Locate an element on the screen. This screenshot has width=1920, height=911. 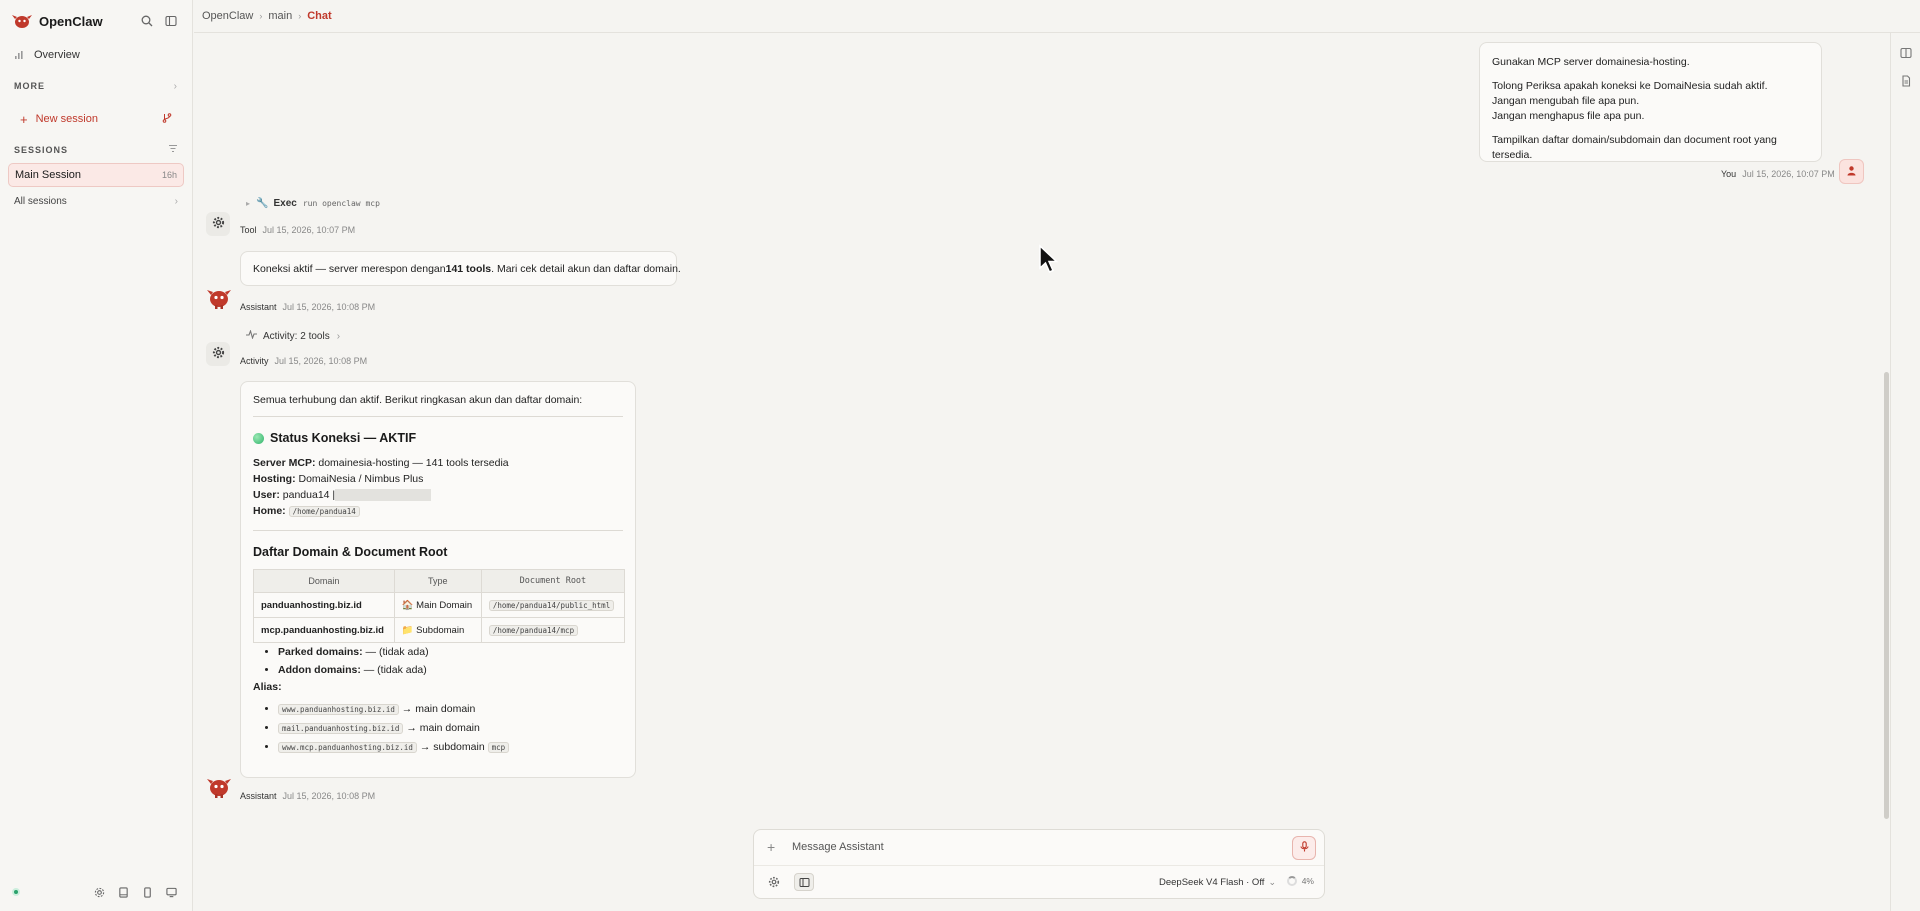
breadcrumb-item-main: main is located at coordinates (280, 16).